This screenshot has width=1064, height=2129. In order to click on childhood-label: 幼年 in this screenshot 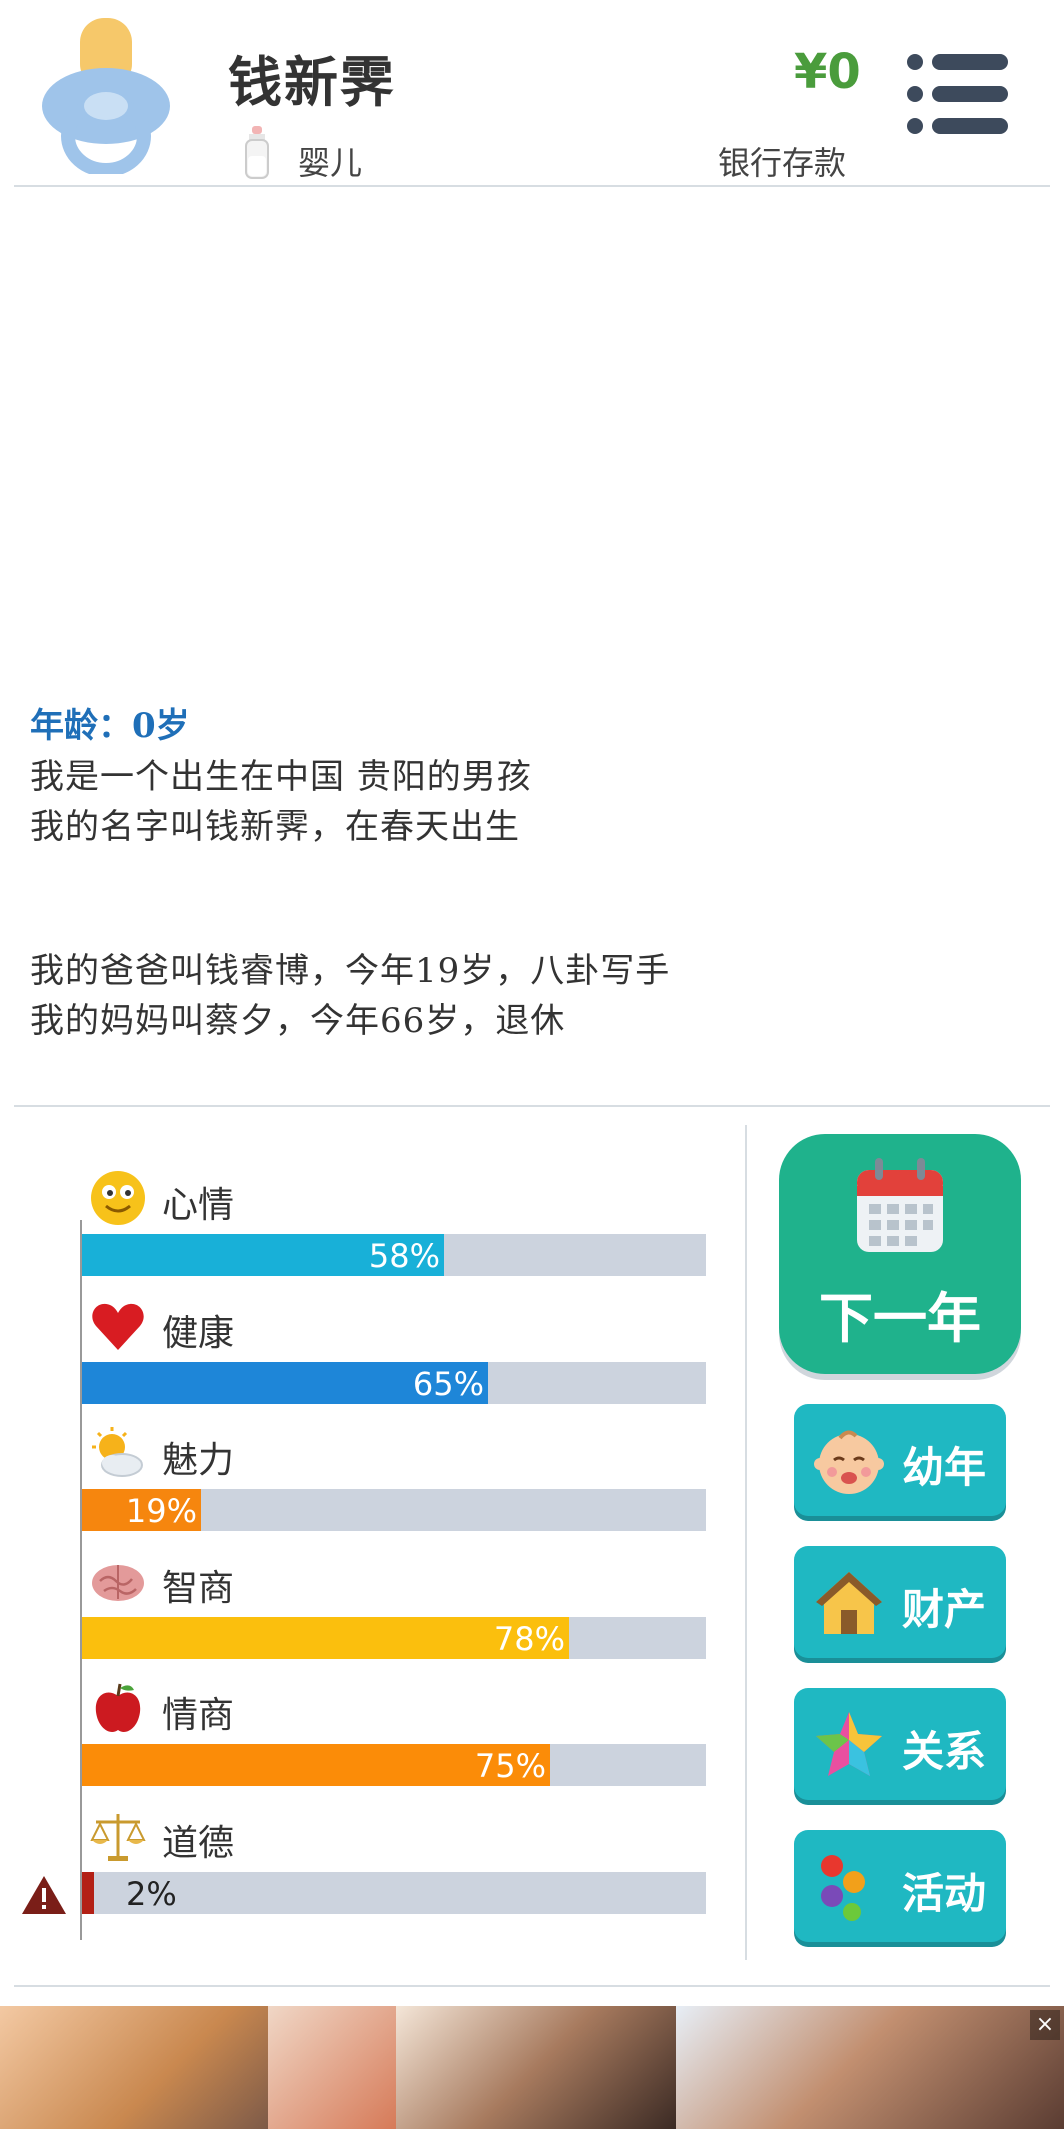, I will do `click(944, 1467)`.